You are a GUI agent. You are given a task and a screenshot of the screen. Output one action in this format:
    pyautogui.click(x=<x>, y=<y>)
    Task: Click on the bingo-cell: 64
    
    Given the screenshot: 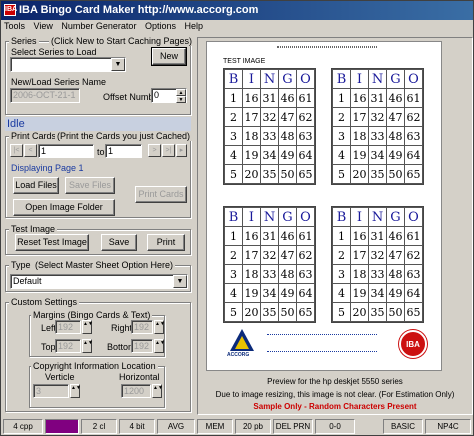 What is the action you would take?
    pyautogui.click(x=305, y=155)
    